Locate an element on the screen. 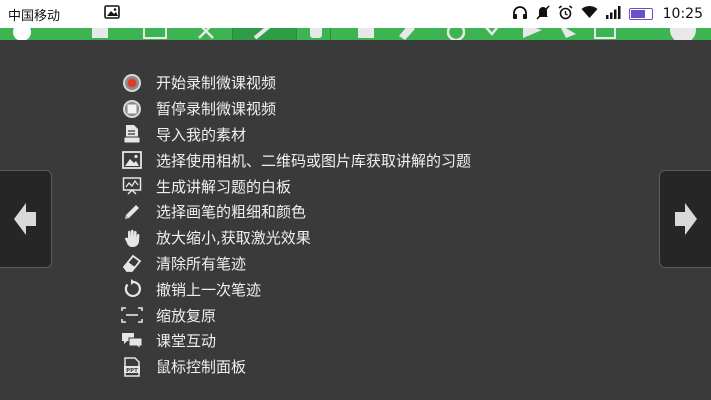 Image resolution: width=711 pixels, height=400 pixels. pen-icon is located at coordinates (132, 212).